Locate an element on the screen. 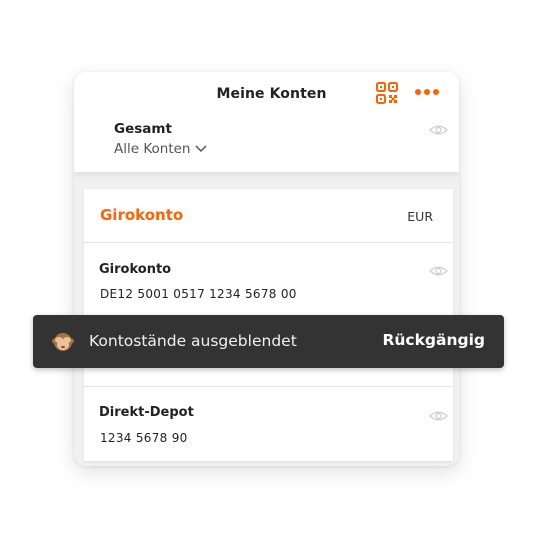 This screenshot has height=540, width=540. more-dots-icon is located at coordinates (427, 92).